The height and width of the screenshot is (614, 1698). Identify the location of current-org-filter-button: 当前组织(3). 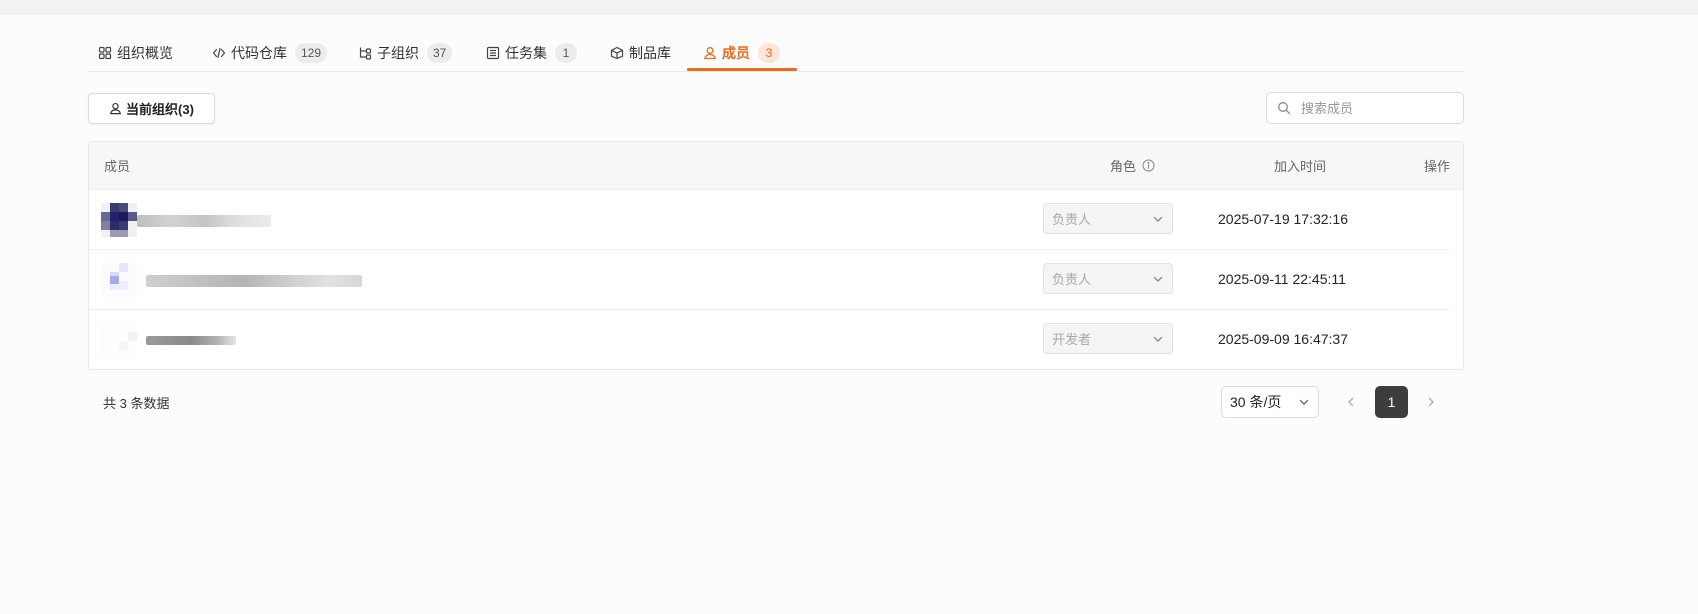
(151, 108).